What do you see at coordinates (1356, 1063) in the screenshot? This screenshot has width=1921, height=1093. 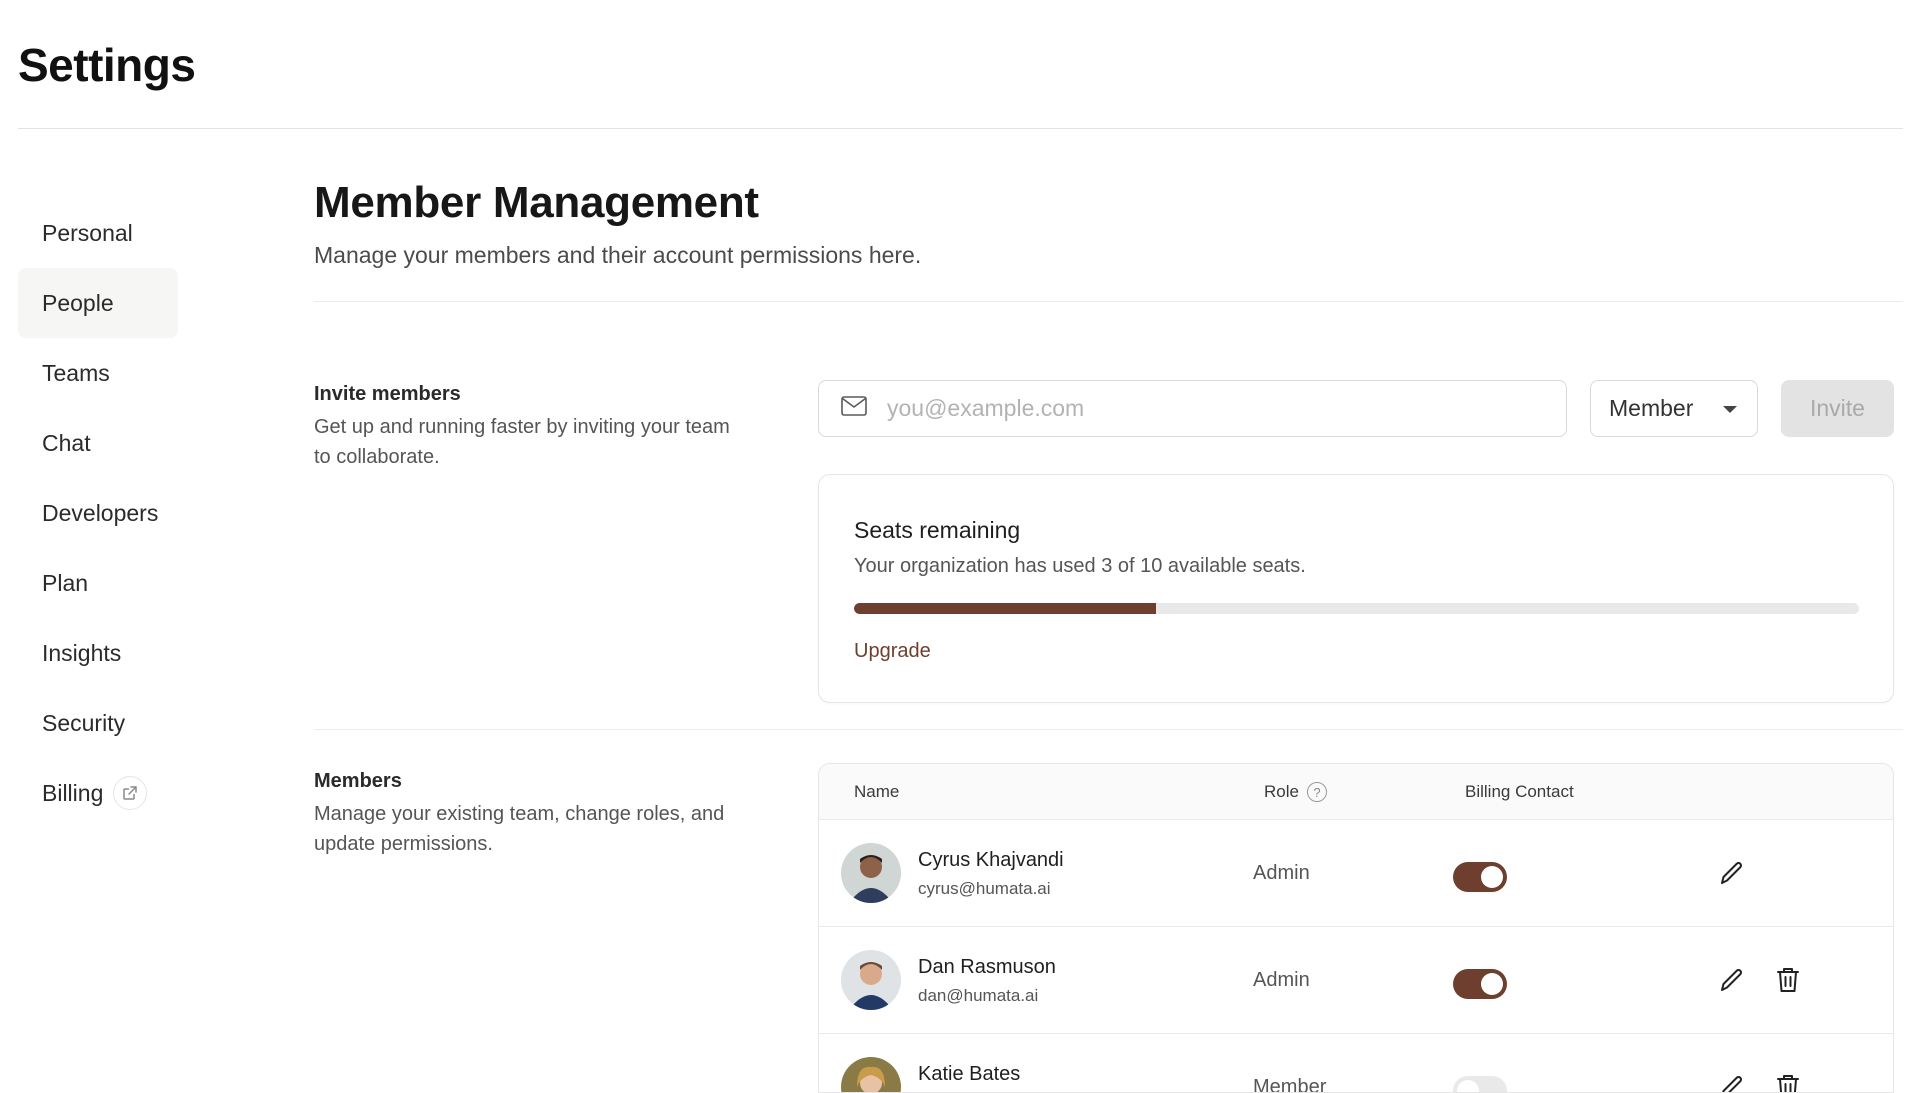 I see `table-row: Katie Bates Member` at bounding box center [1356, 1063].